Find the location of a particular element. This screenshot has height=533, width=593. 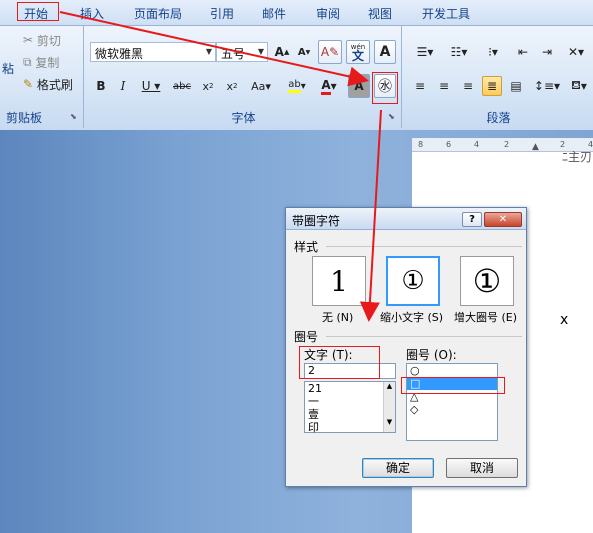

arrow-button-to-dialog is located at coordinates (370, 215).